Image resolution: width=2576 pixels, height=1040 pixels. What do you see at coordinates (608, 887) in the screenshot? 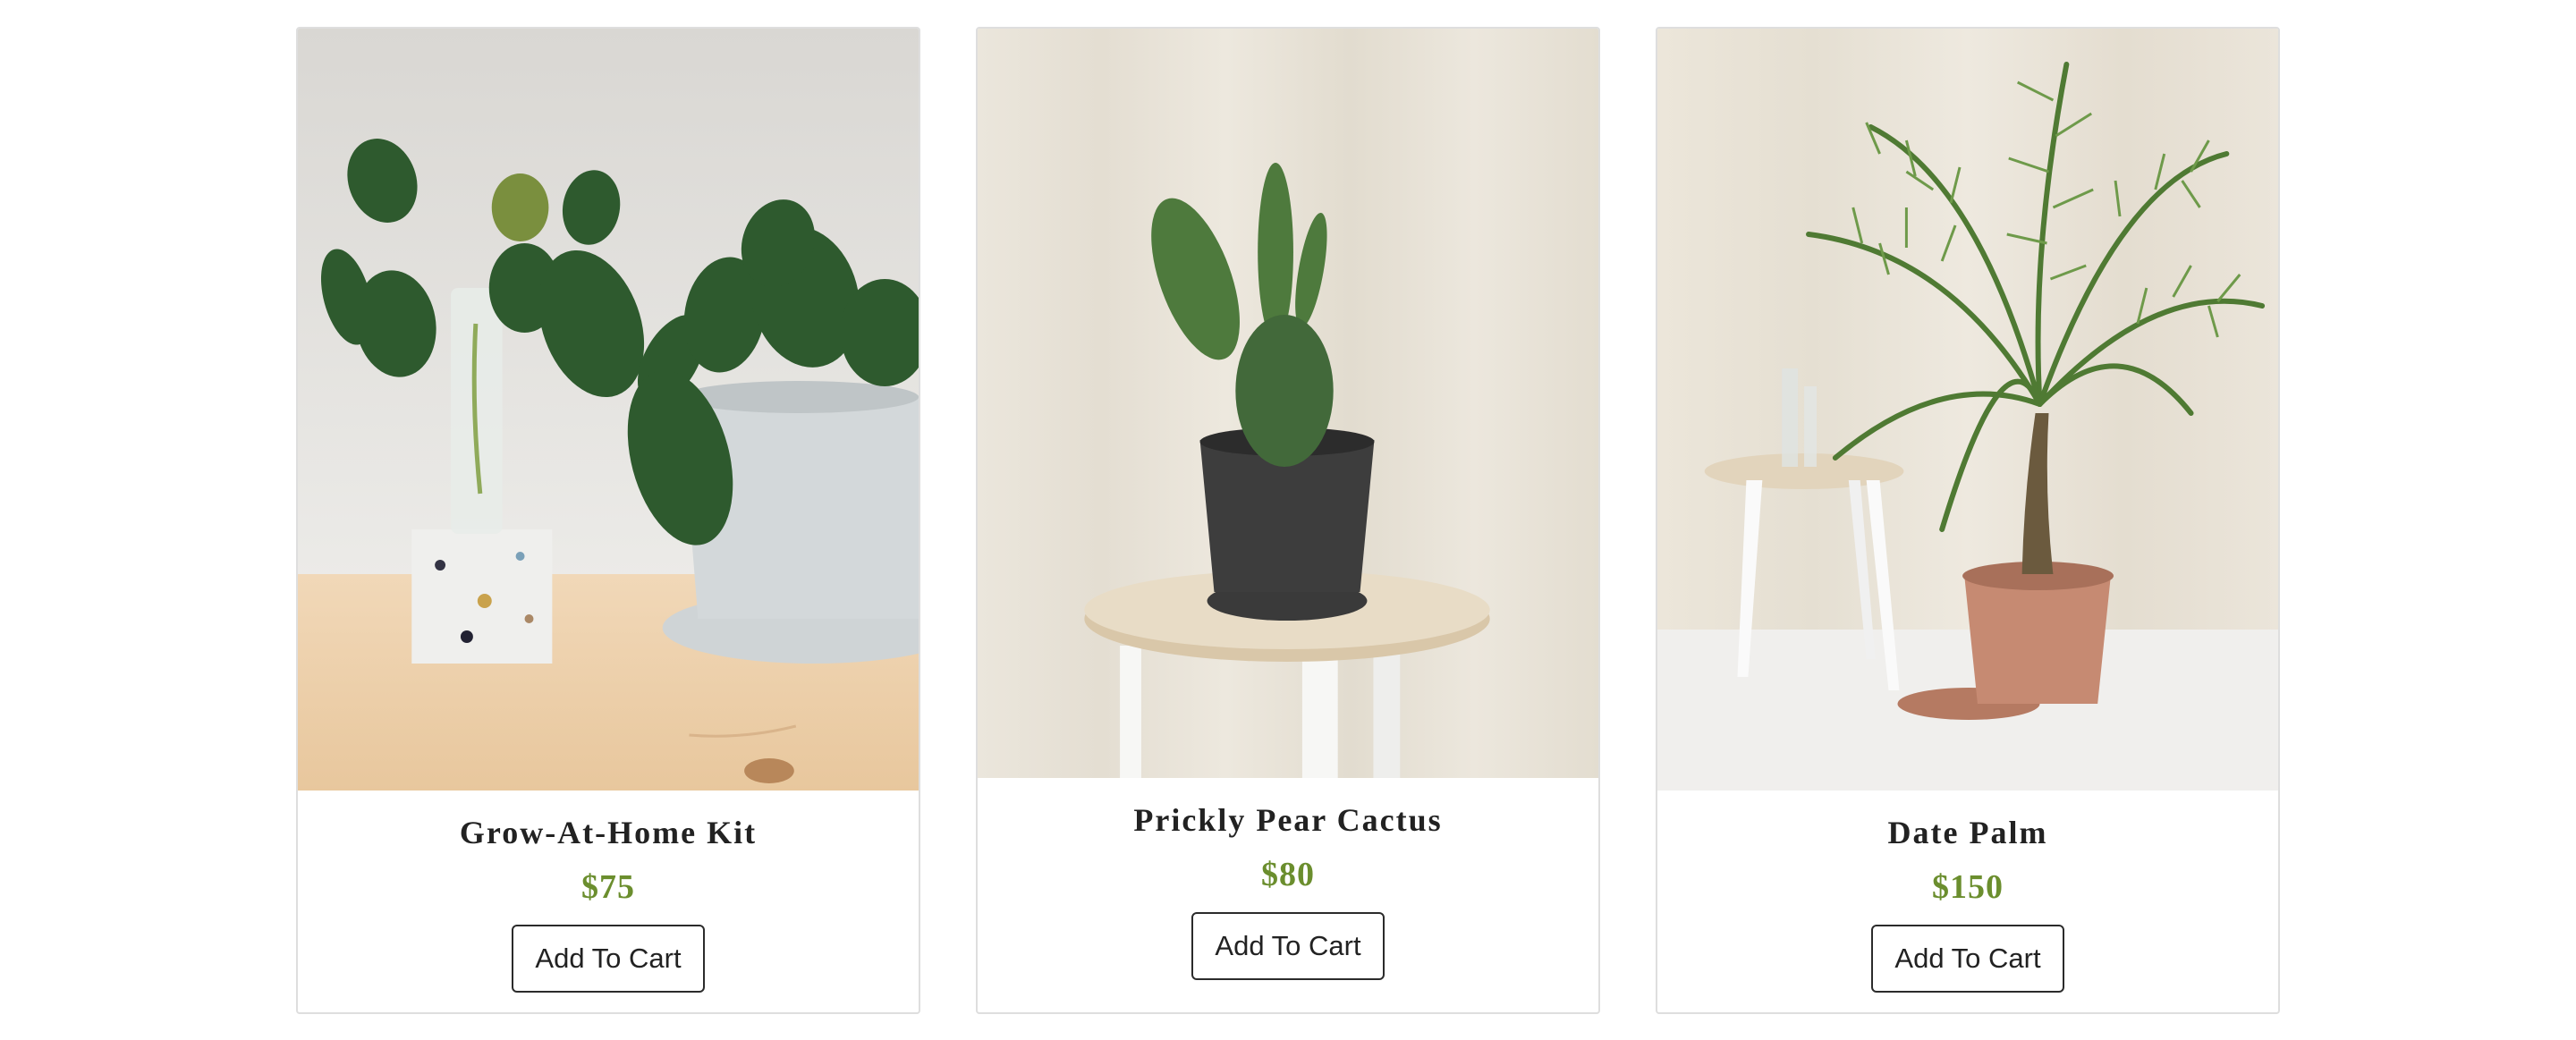
I see `product-price: $75` at bounding box center [608, 887].